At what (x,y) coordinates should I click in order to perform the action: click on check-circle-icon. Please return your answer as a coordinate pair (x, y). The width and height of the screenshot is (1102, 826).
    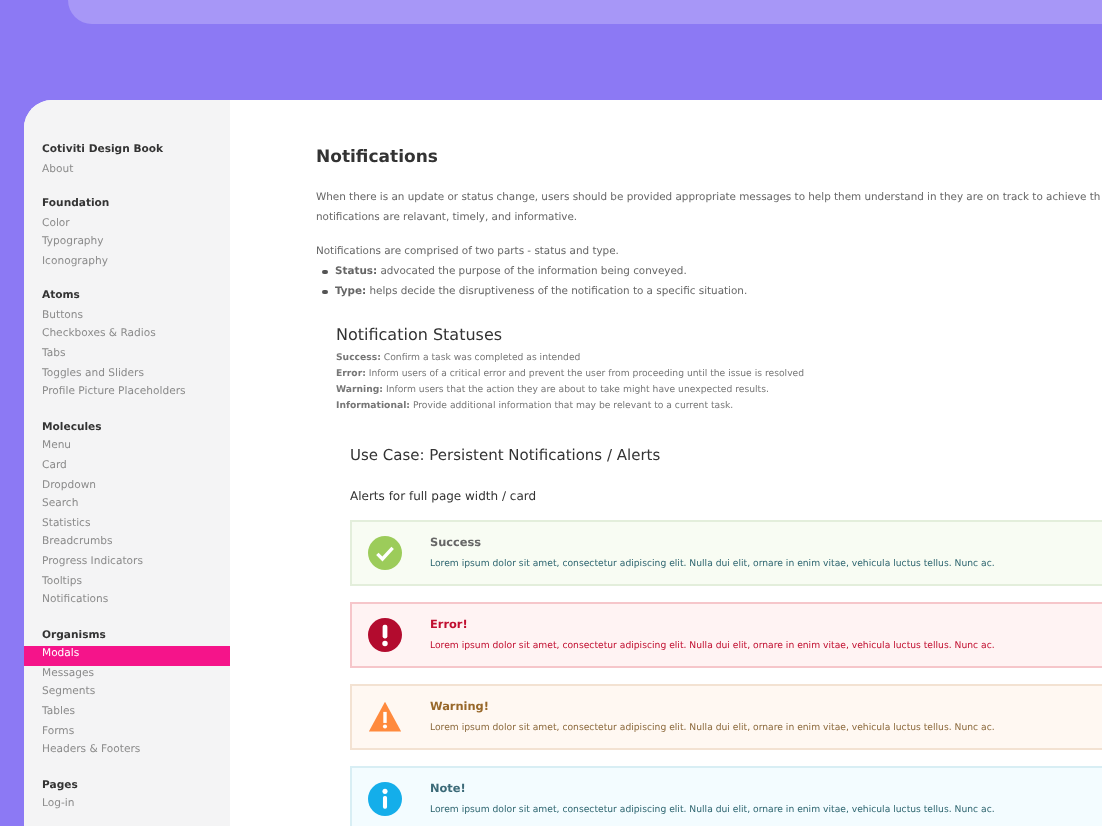
    Looking at the image, I should click on (385, 553).